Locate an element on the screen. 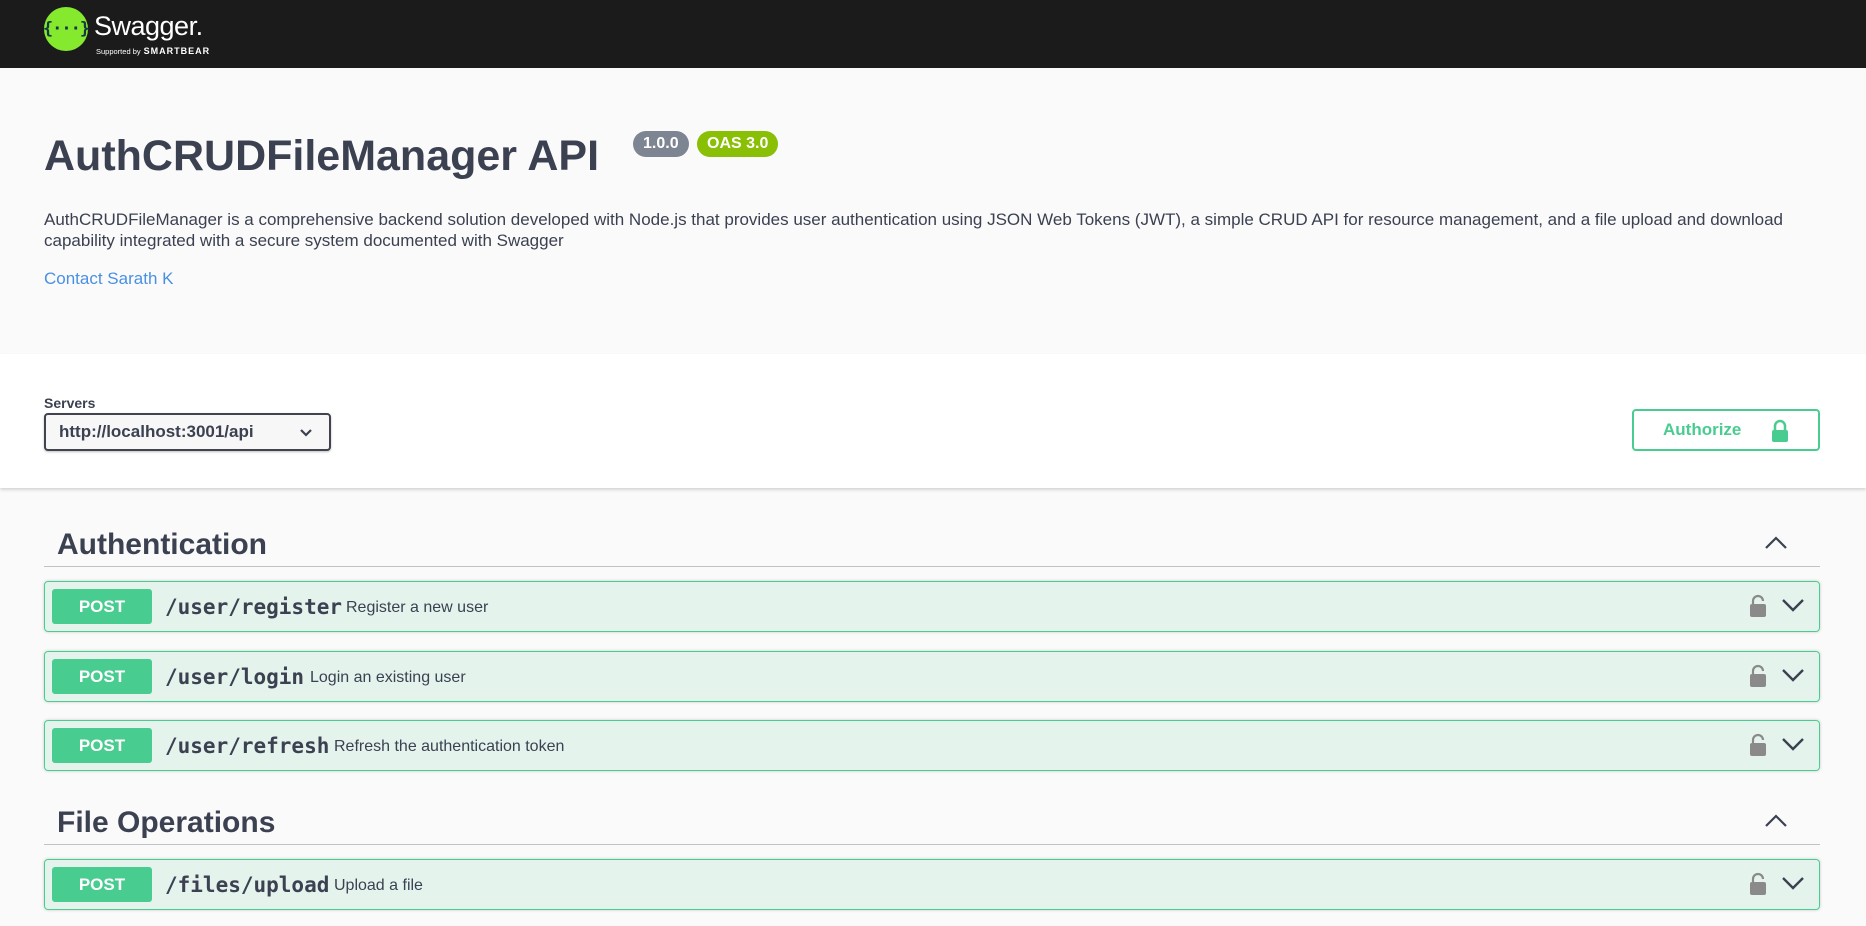  operation-summary: Upload a file is located at coordinates (378, 885).